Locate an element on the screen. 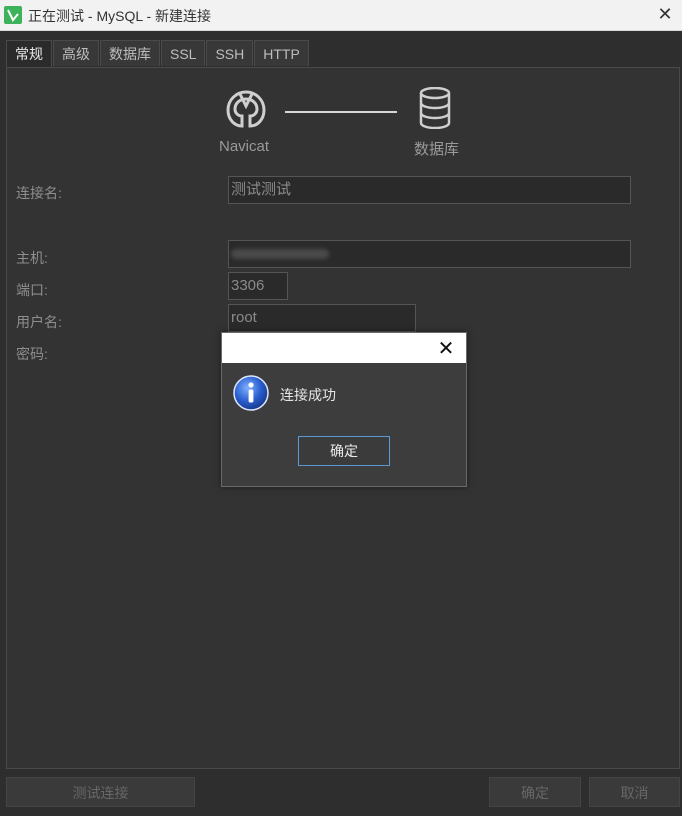 Image resolution: width=682 pixels, height=816 pixels. tab-http: HTTP is located at coordinates (281, 53).